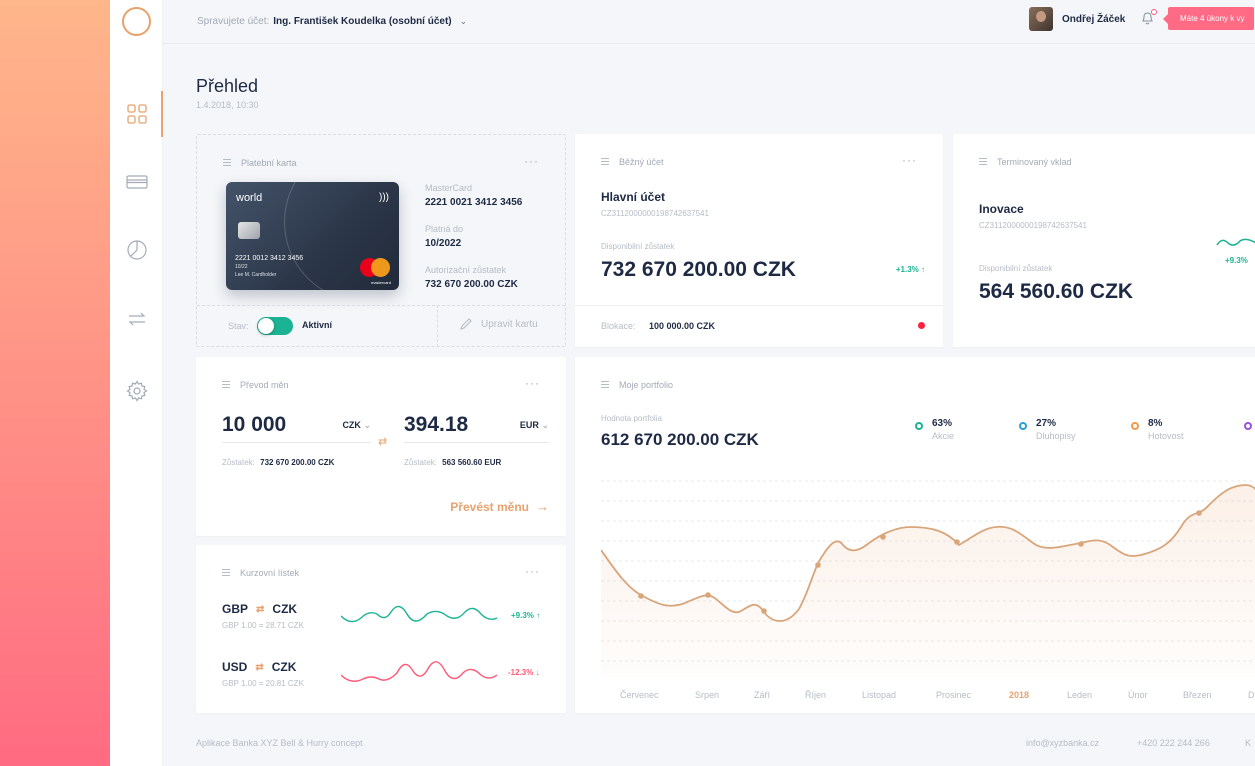 Image resolution: width=1255 pixels, height=766 pixels. What do you see at coordinates (275, 326) in the screenshot?
I see `status-toggle` at bounding box center [275, 326].